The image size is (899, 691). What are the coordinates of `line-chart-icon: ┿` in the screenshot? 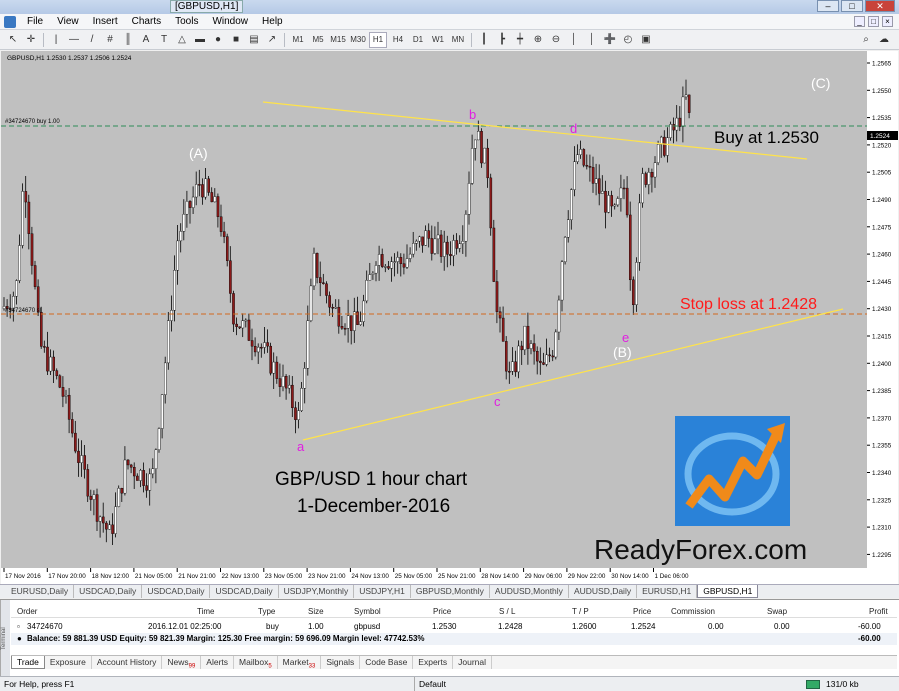 It's located at (520, 40).